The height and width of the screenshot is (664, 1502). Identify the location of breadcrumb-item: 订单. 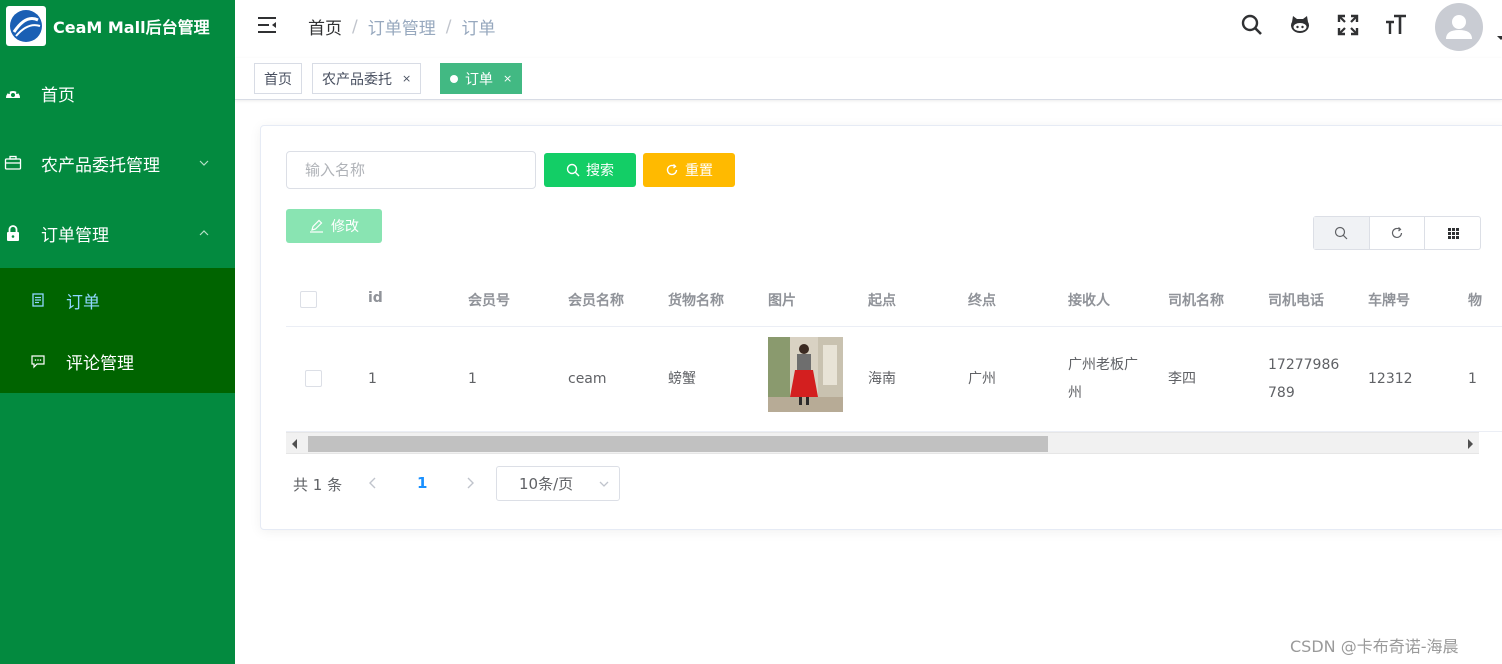
(478, 29).